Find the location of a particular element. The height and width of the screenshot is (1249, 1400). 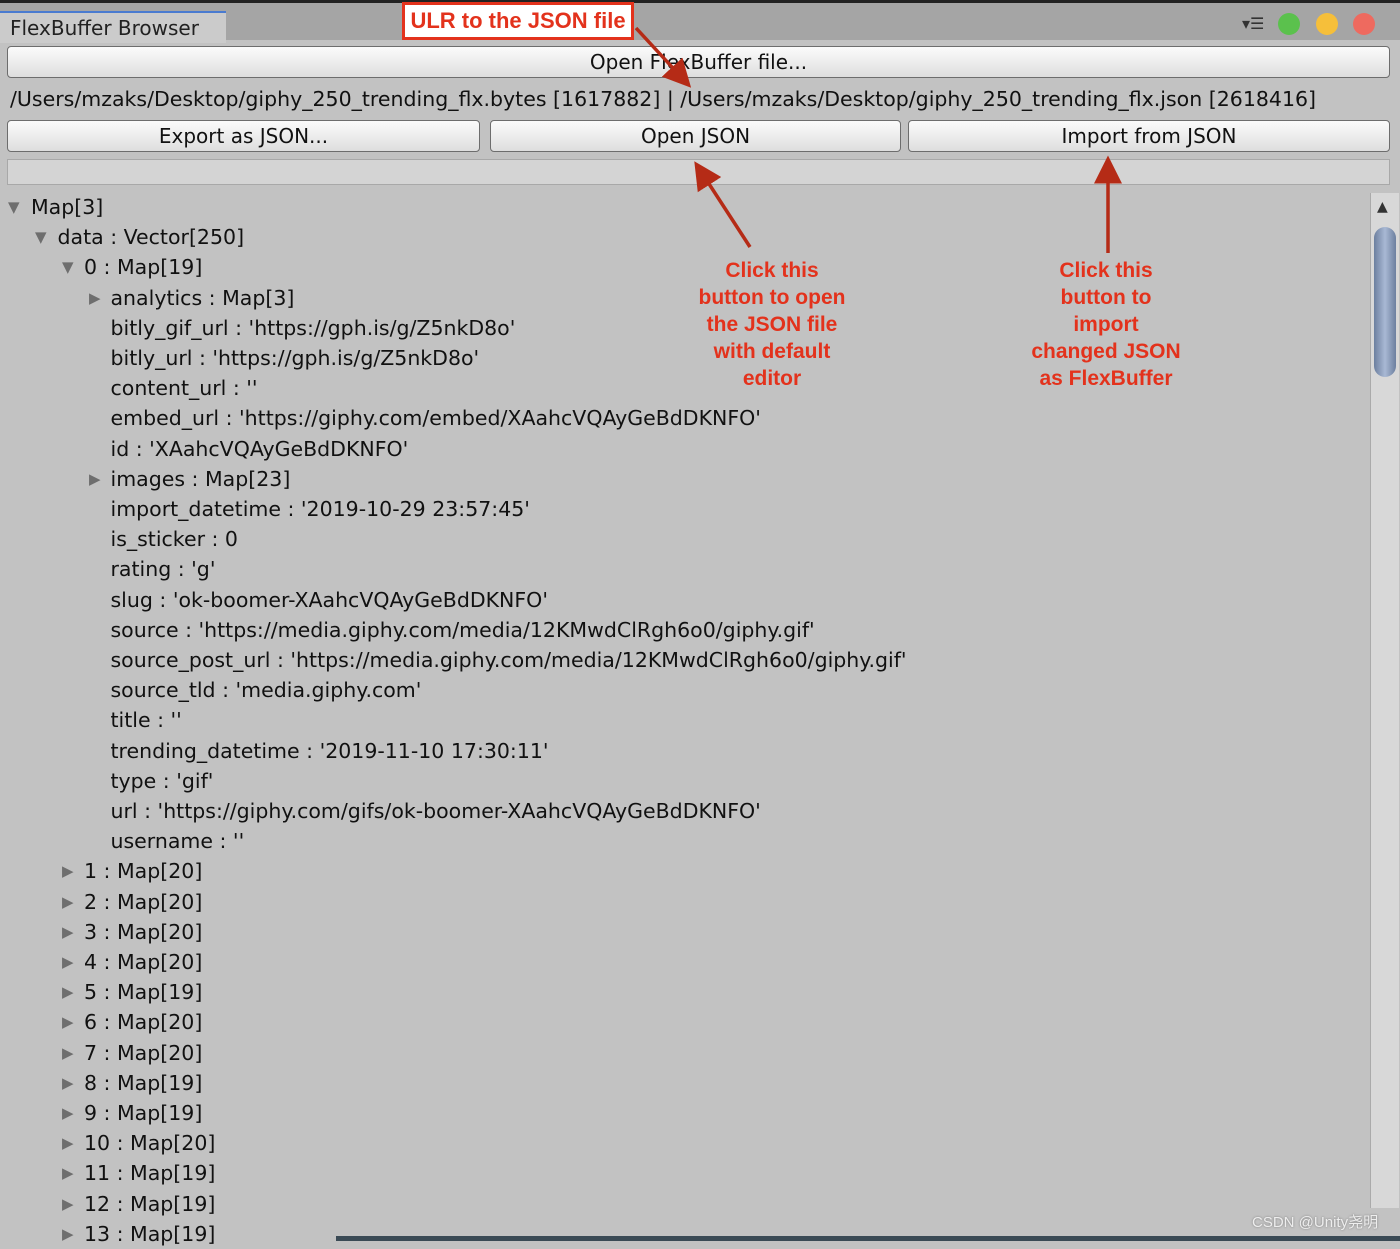

tree-row-label: 4 : Map[20] is located at coordinates (143, 962).